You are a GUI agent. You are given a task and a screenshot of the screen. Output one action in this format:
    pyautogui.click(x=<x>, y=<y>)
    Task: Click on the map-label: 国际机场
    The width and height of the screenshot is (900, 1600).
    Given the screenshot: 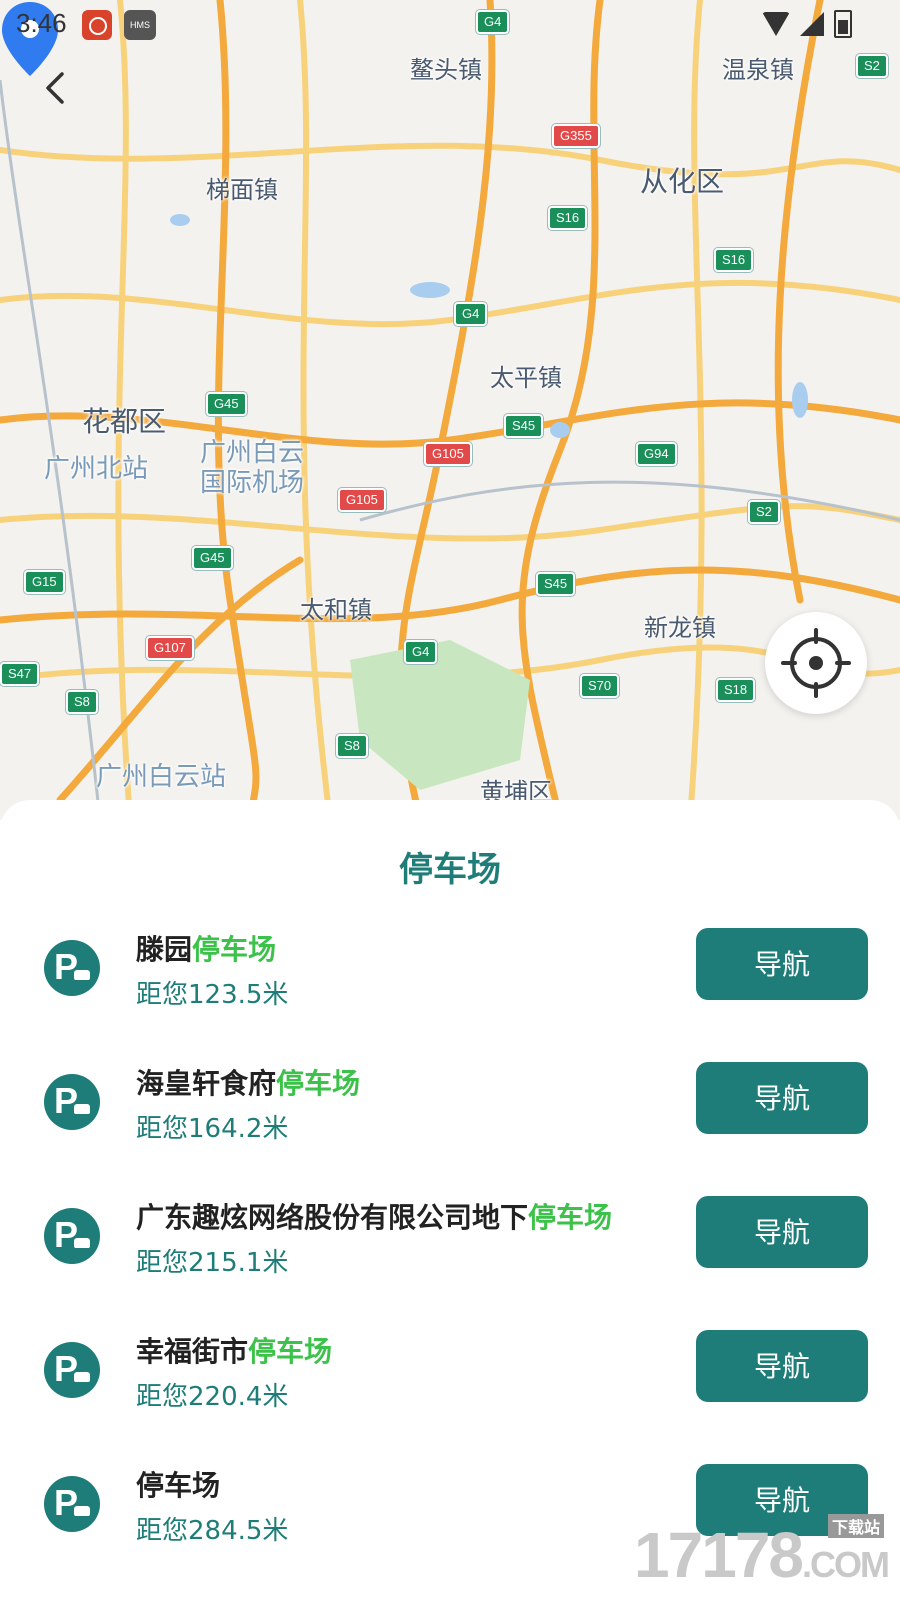 What is the action you would take?
    pyautogui.click(x=252, y=483)
    